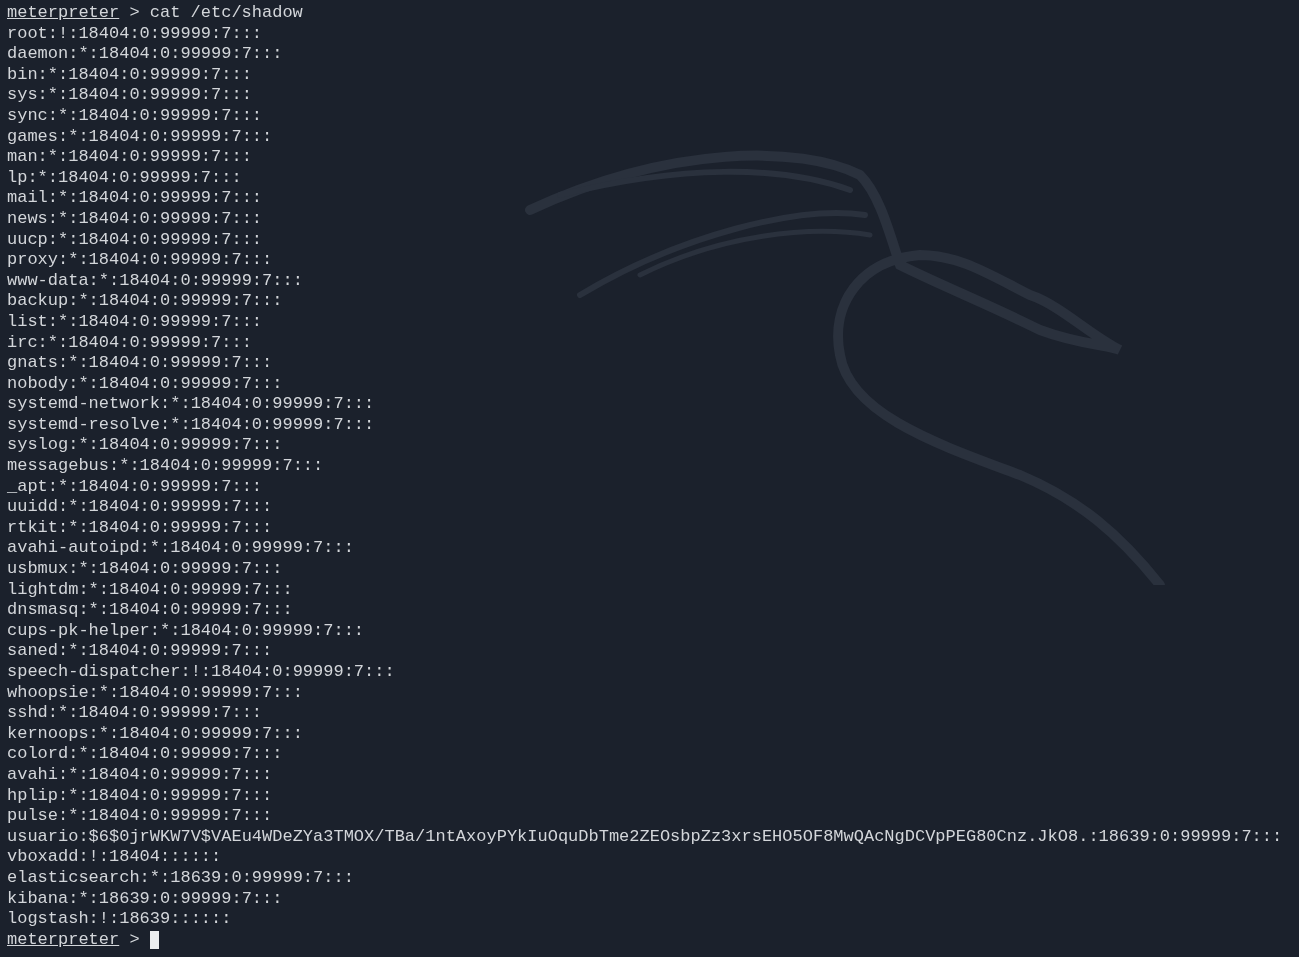  Describe the element at coordinates (191, 425) in the screenshot. I see `output-line: systemd-resolve:*:18404:0:99999:7:::` at that location.